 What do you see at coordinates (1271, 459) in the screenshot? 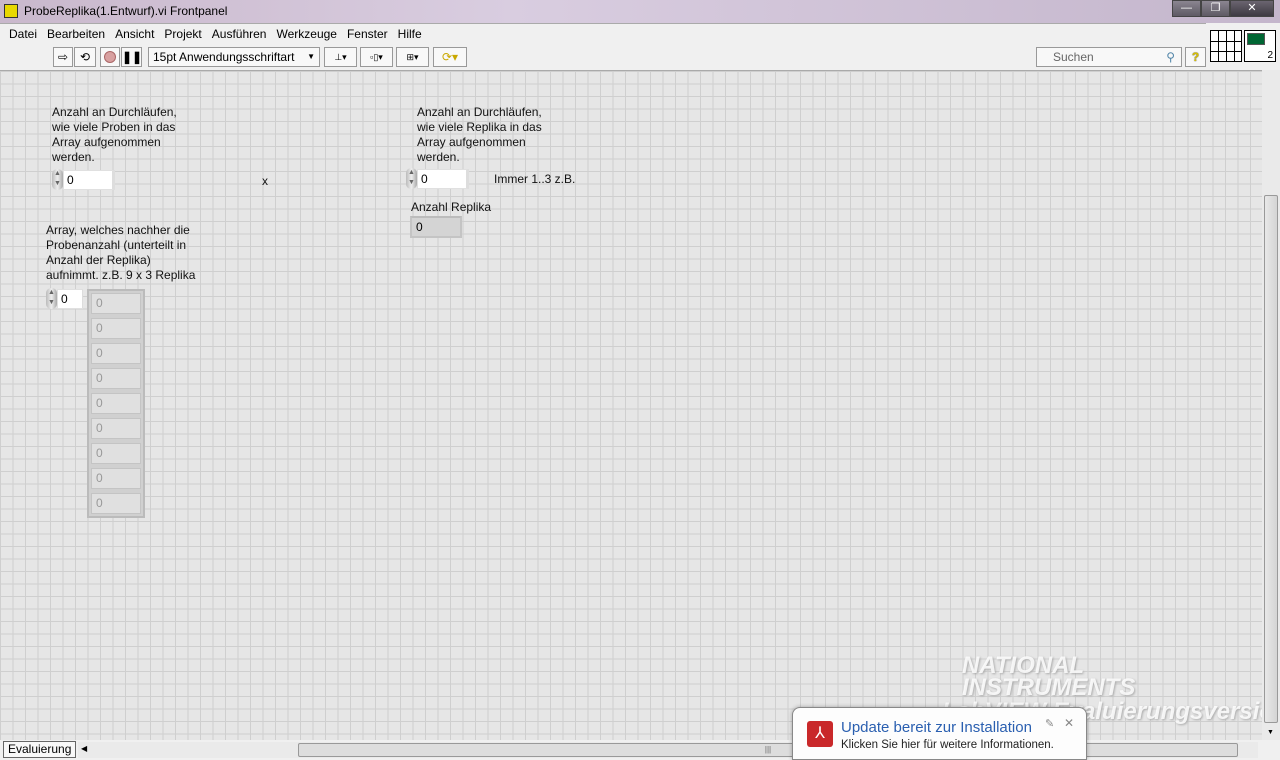
I see `vertical-scroll-thumb` at bounding box center [1271, 459].